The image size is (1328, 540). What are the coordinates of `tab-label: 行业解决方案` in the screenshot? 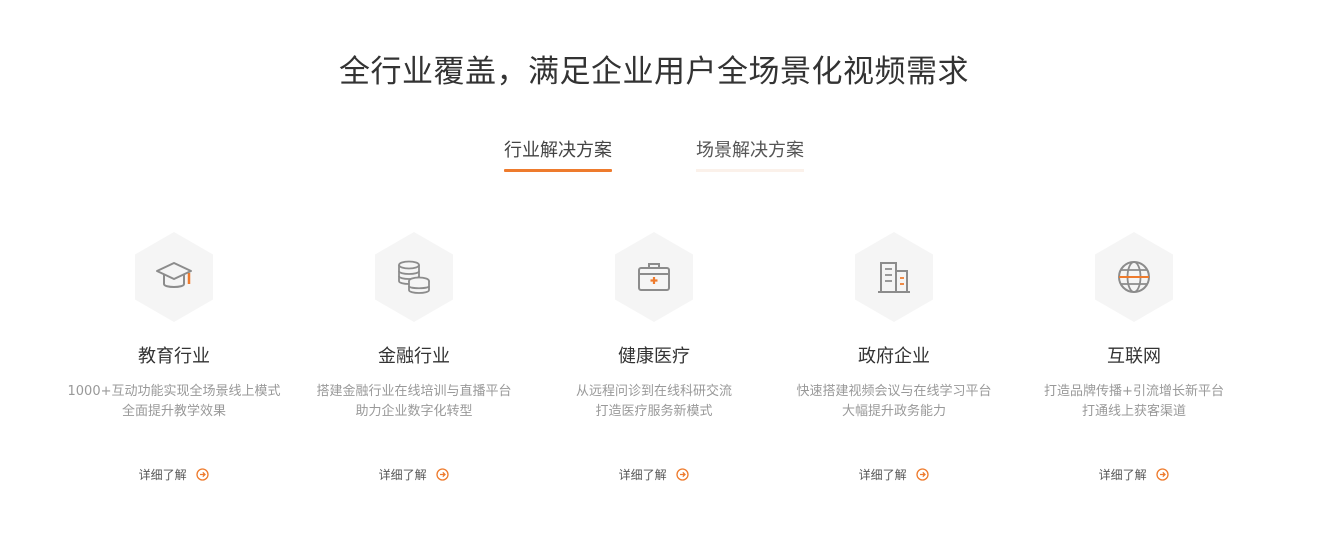 It's located at (558, 150).